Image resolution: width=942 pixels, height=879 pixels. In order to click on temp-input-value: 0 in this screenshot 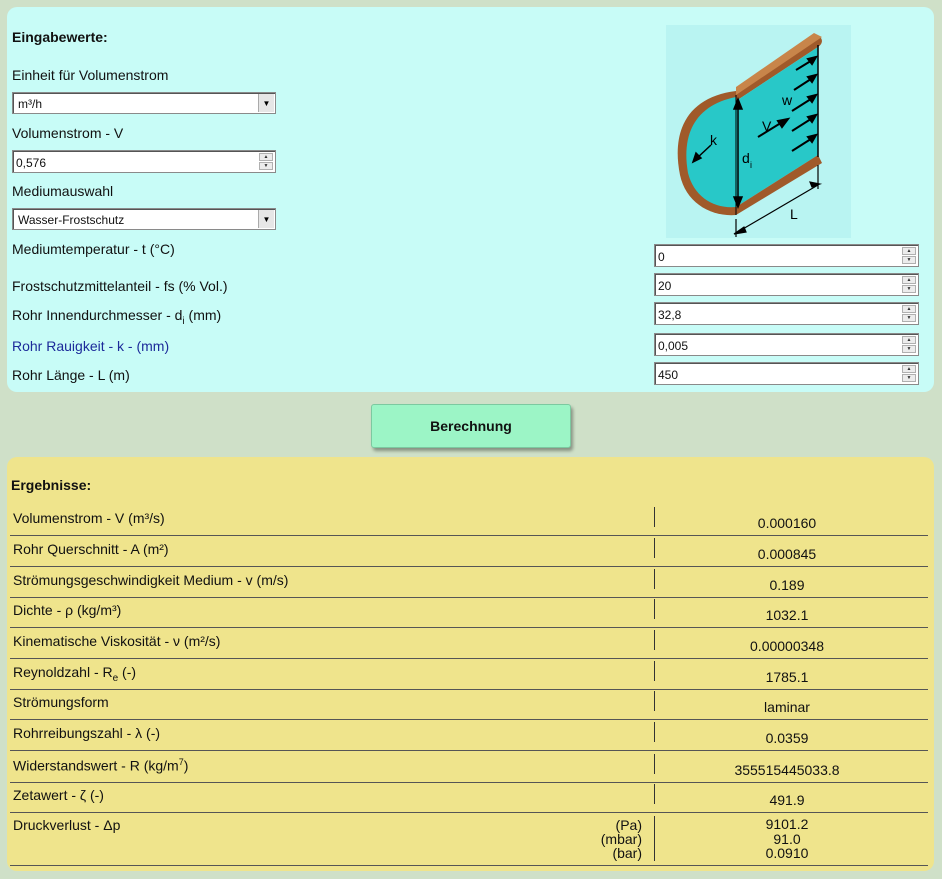, I will do `click(661, 257)`.